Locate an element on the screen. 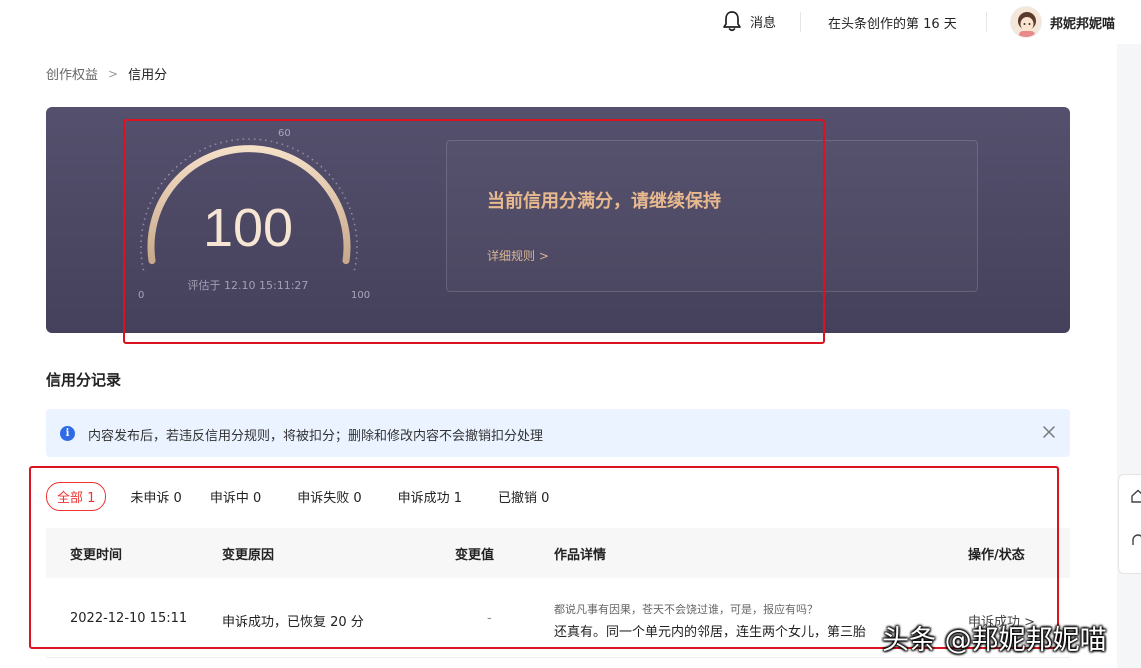 The width and height of the screenshot is (1141, 668). score-status-message: 当前信用分满分，请继续保持 is located at coordinates (604, 201).